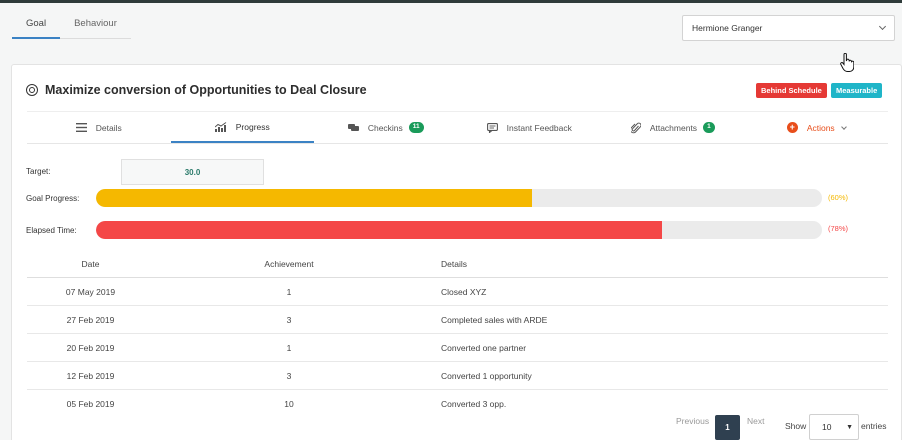 Image resolution: width=902 pixels, height=440 pixels. I want to click on tab-attachments-label: Attachments, so click(673, 127).